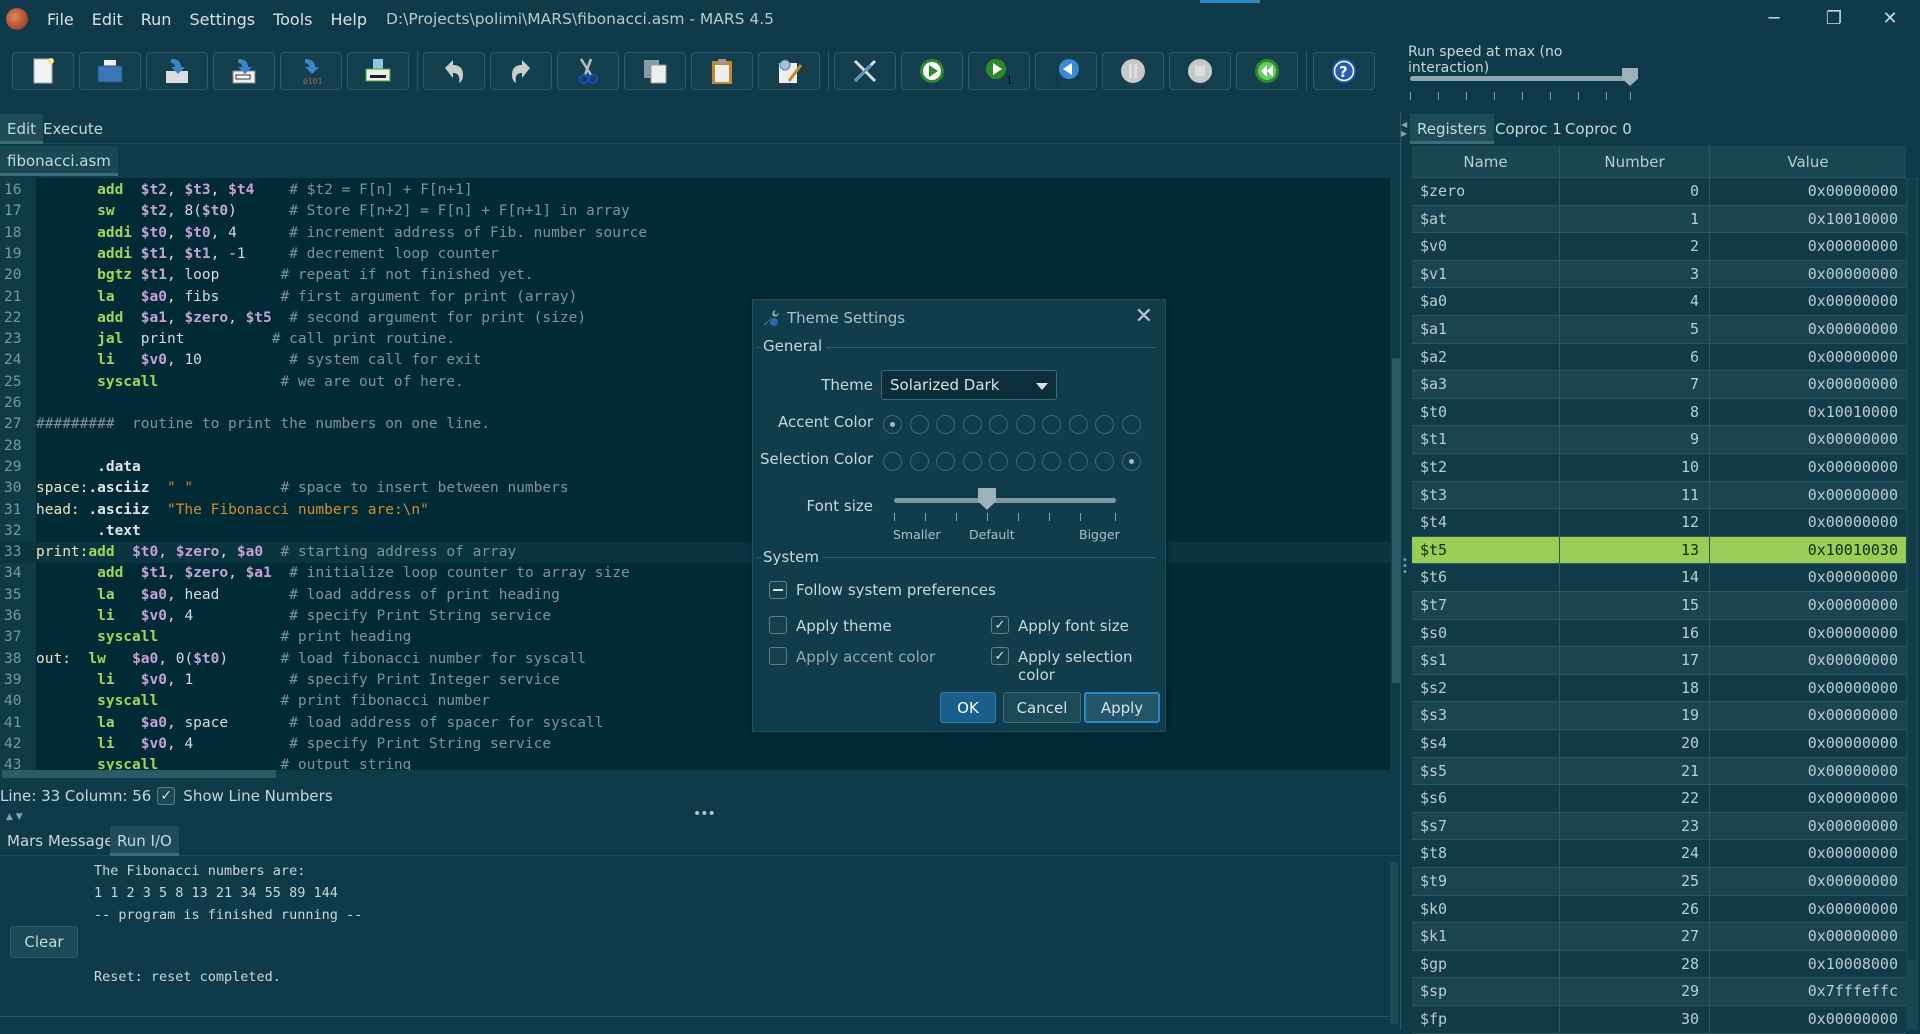  Describe the element at coordinates (778, 590) in the screenshot. I see `follow-system-checkbox` at that location.